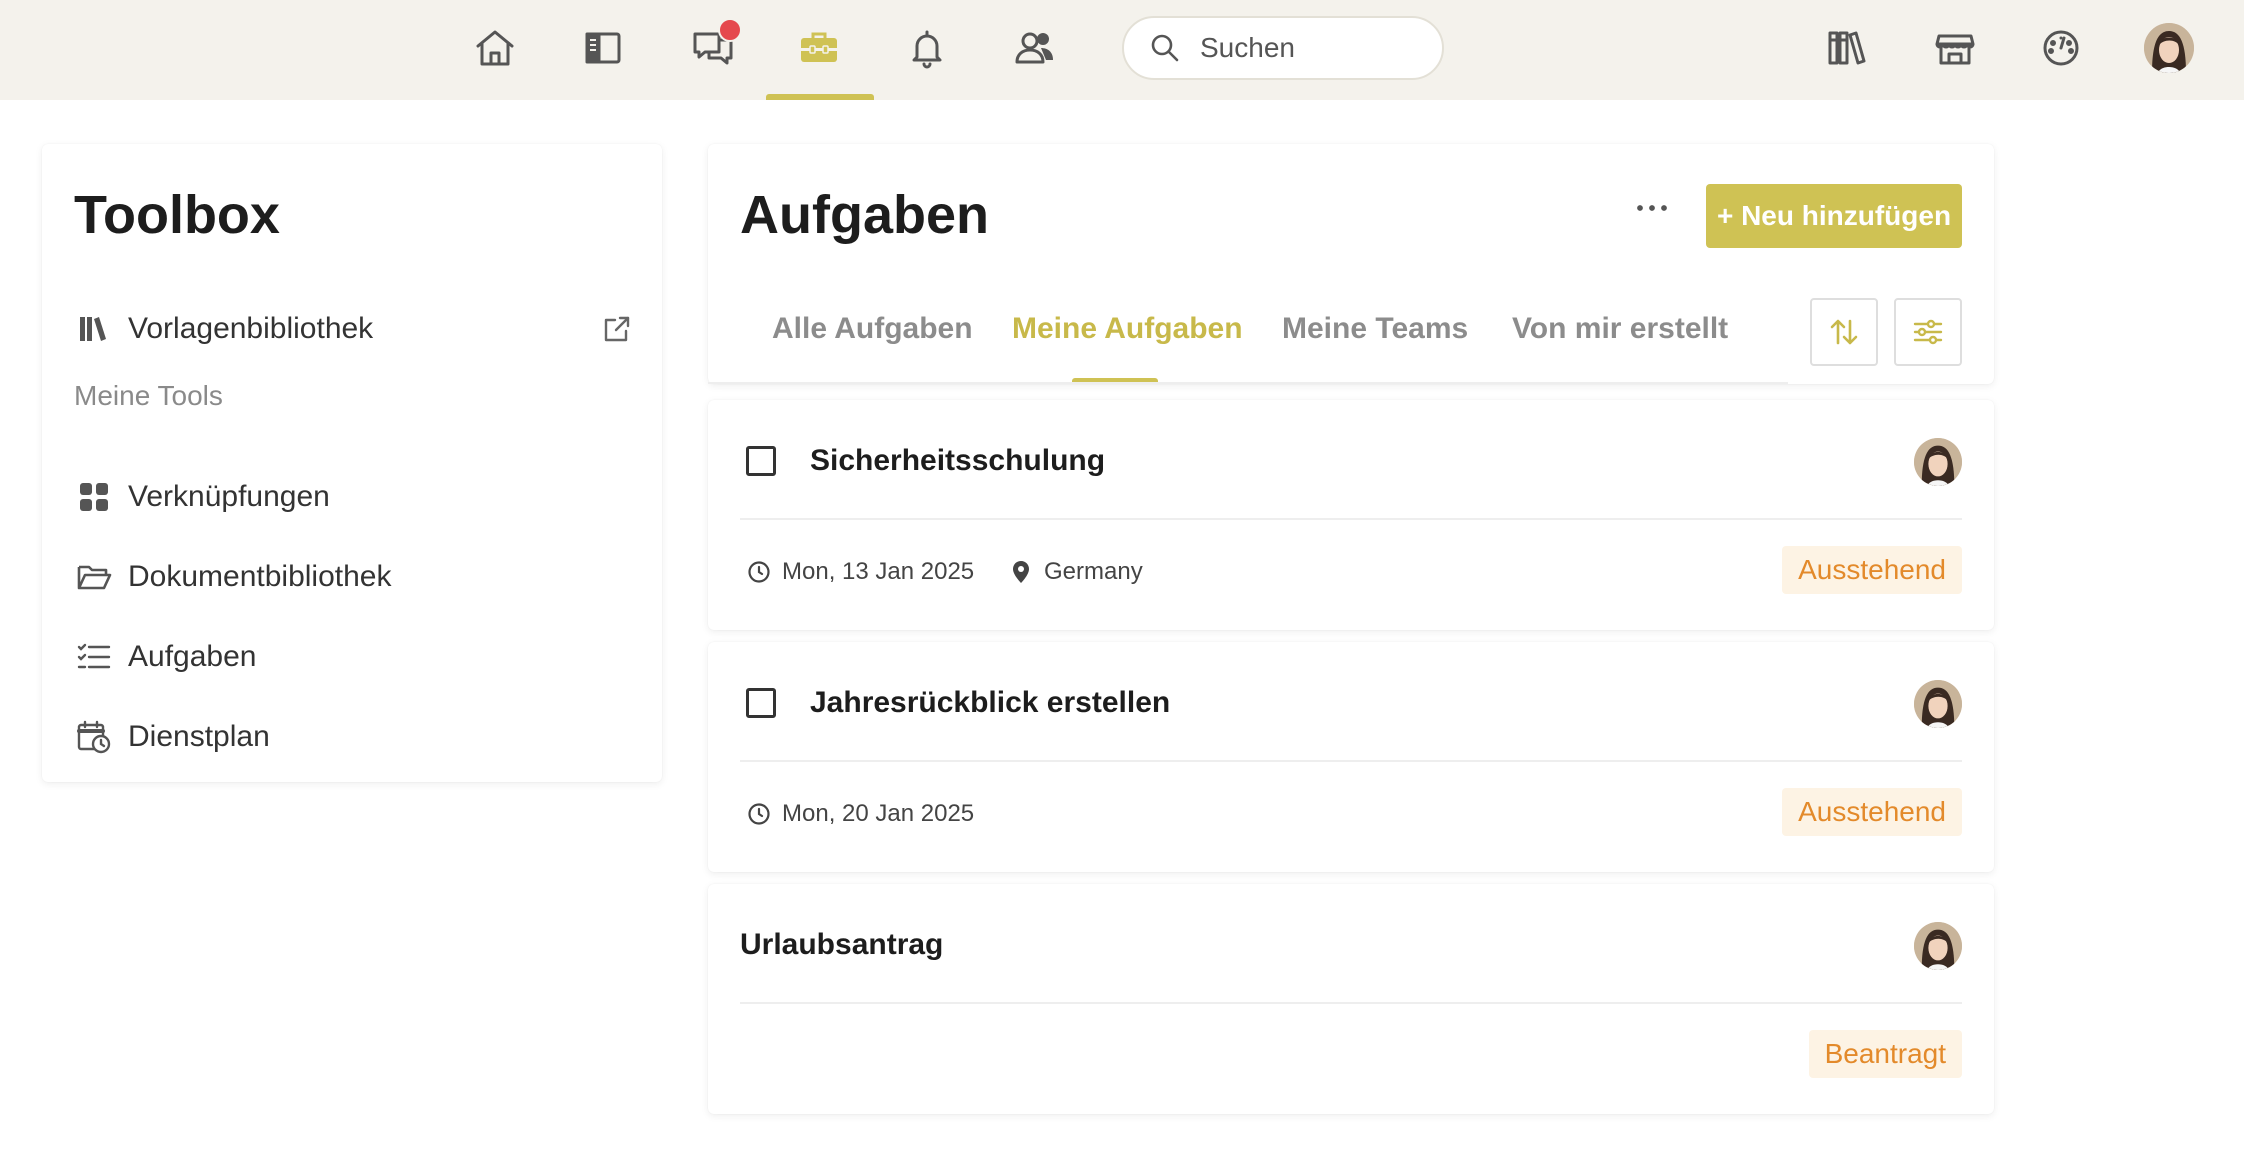 The height and width of the screenshot is (1164, 2244). Describe the element at coordinates (260, 576) in the screenshot. I see `sidebar-item-label: Dokumentbibliothek` at that location.